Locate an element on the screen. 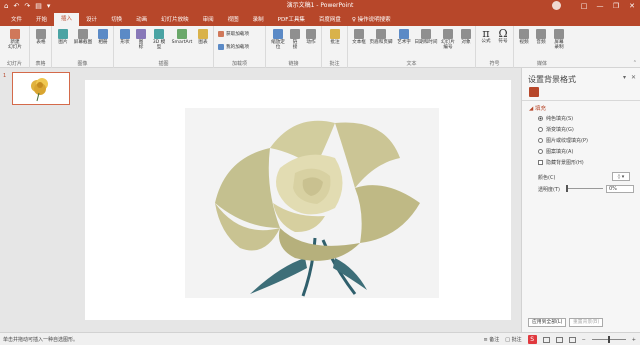 Image resolution: width=640 pixels, height=345 pixels. hide-background-graphics-checkbox: 隐藏背景图形(H) is located at coordinates (561, 162).